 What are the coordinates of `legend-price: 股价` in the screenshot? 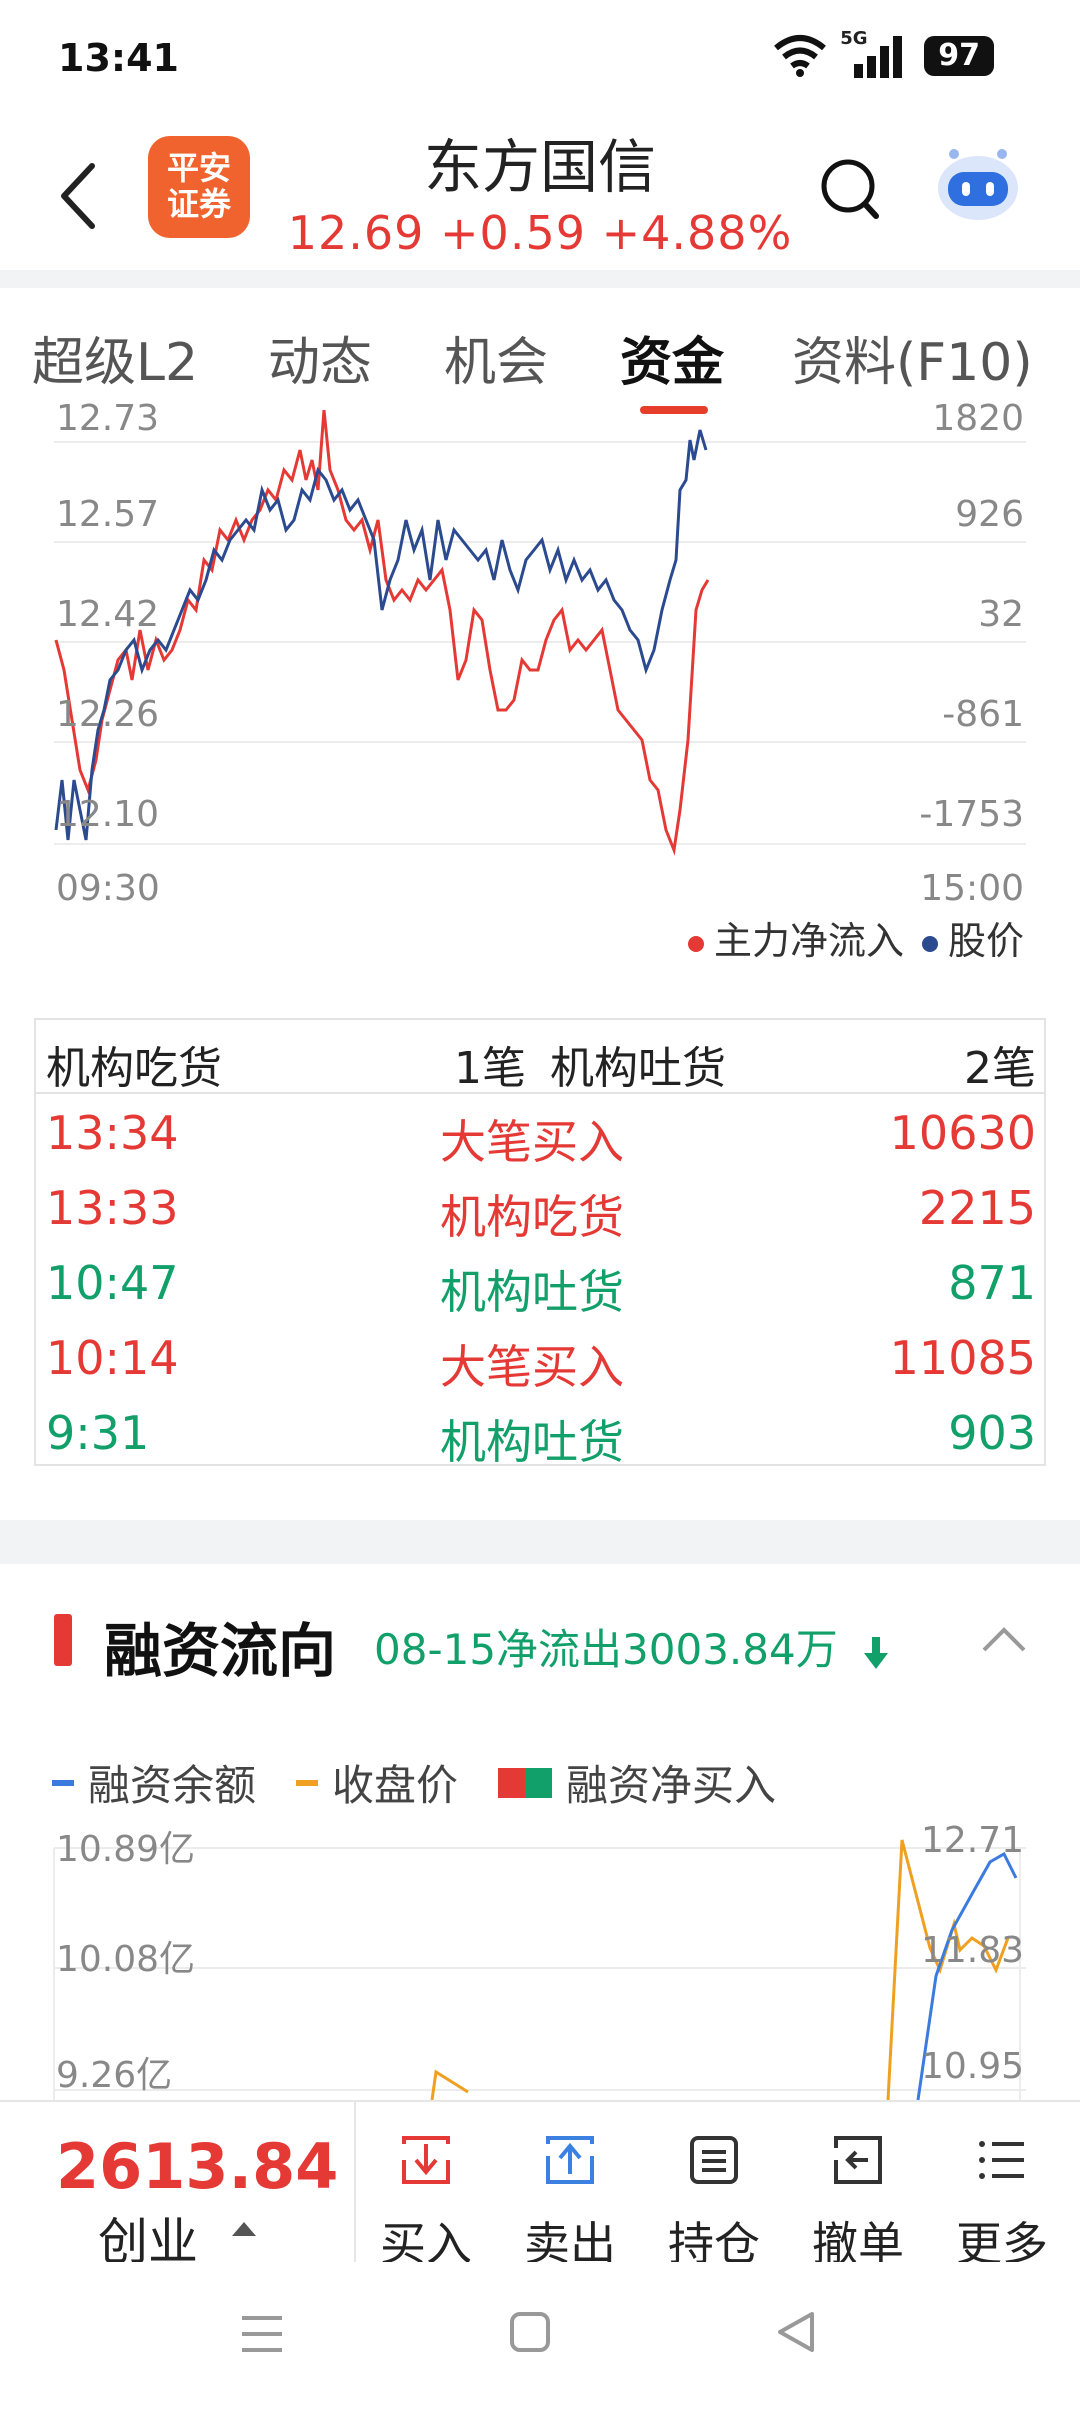 It's located at (972, 937).